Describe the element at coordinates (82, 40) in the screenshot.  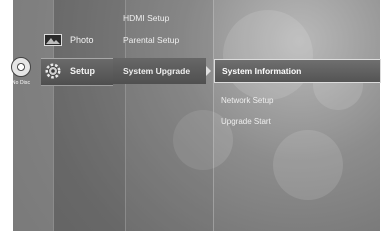
I see `category-photo-label: Photo` at that location.